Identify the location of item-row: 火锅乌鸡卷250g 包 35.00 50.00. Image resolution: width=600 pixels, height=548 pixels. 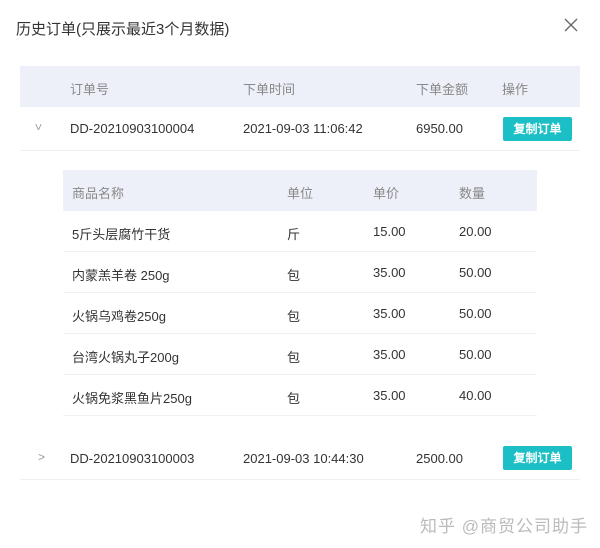
(300, 313).